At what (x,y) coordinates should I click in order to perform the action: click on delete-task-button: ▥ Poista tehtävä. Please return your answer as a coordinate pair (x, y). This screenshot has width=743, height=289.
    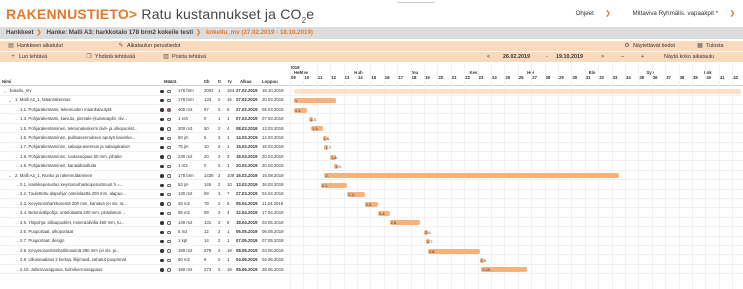
    Looking at the image, I should click on (184, 57).